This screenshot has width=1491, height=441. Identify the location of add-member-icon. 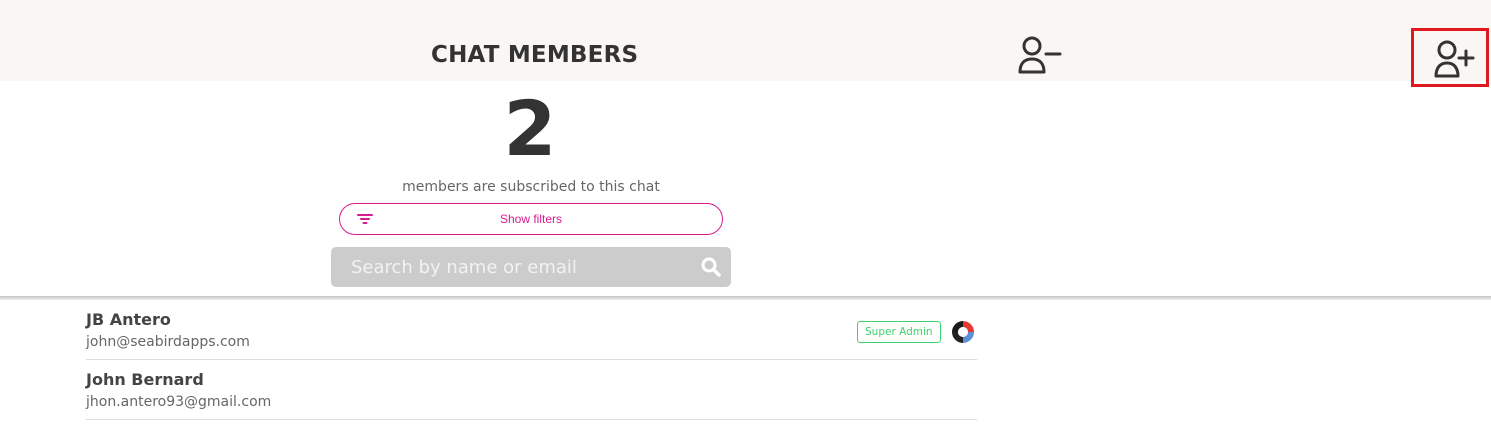
(1454, 59).